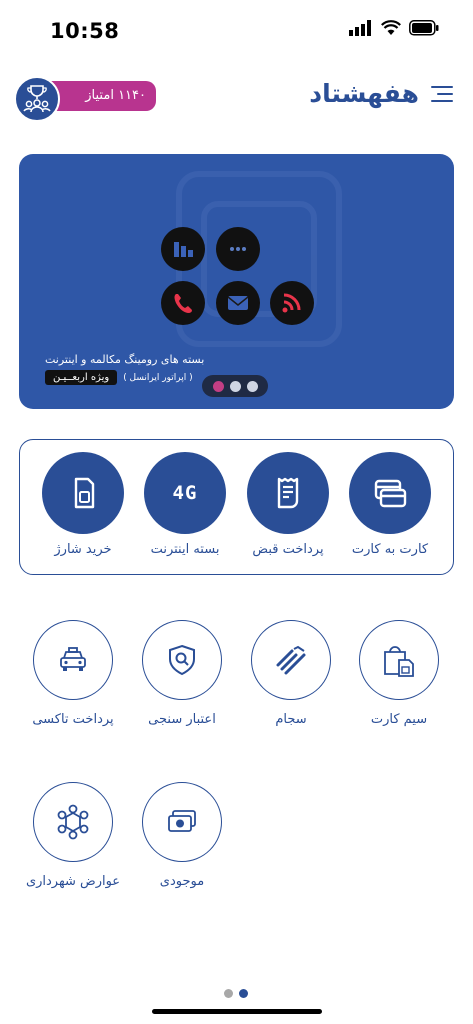 The width and height of the screenshot is (473, 1024). I want to click on status-icons, so click(394, 28).